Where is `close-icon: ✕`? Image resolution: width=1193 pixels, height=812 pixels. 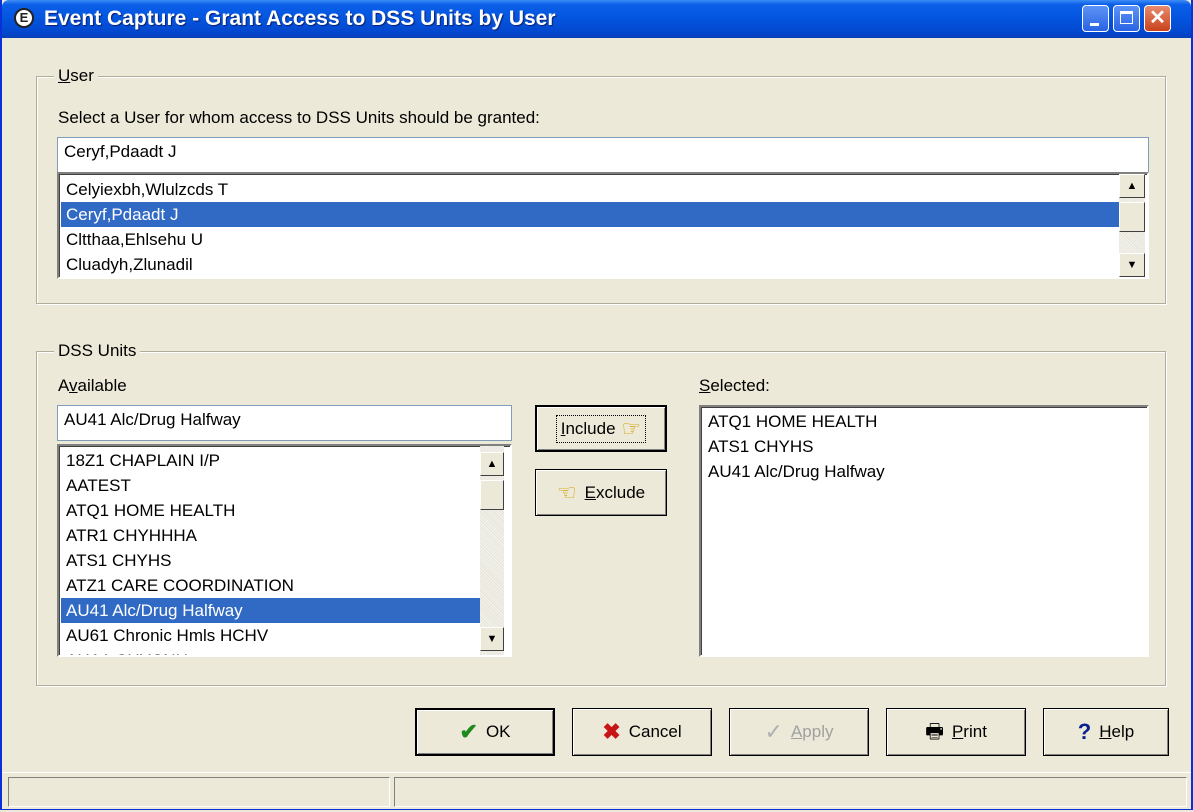 close-icon: ✕ is located at coordinates (1157, 18).